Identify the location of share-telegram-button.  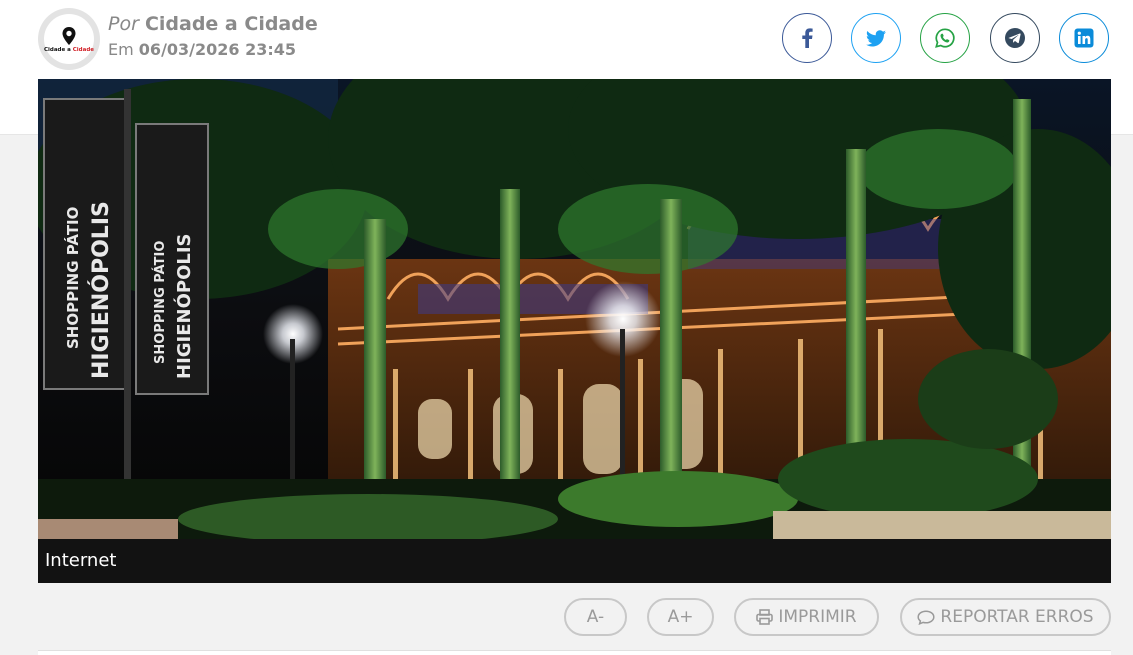
(1015, 38).